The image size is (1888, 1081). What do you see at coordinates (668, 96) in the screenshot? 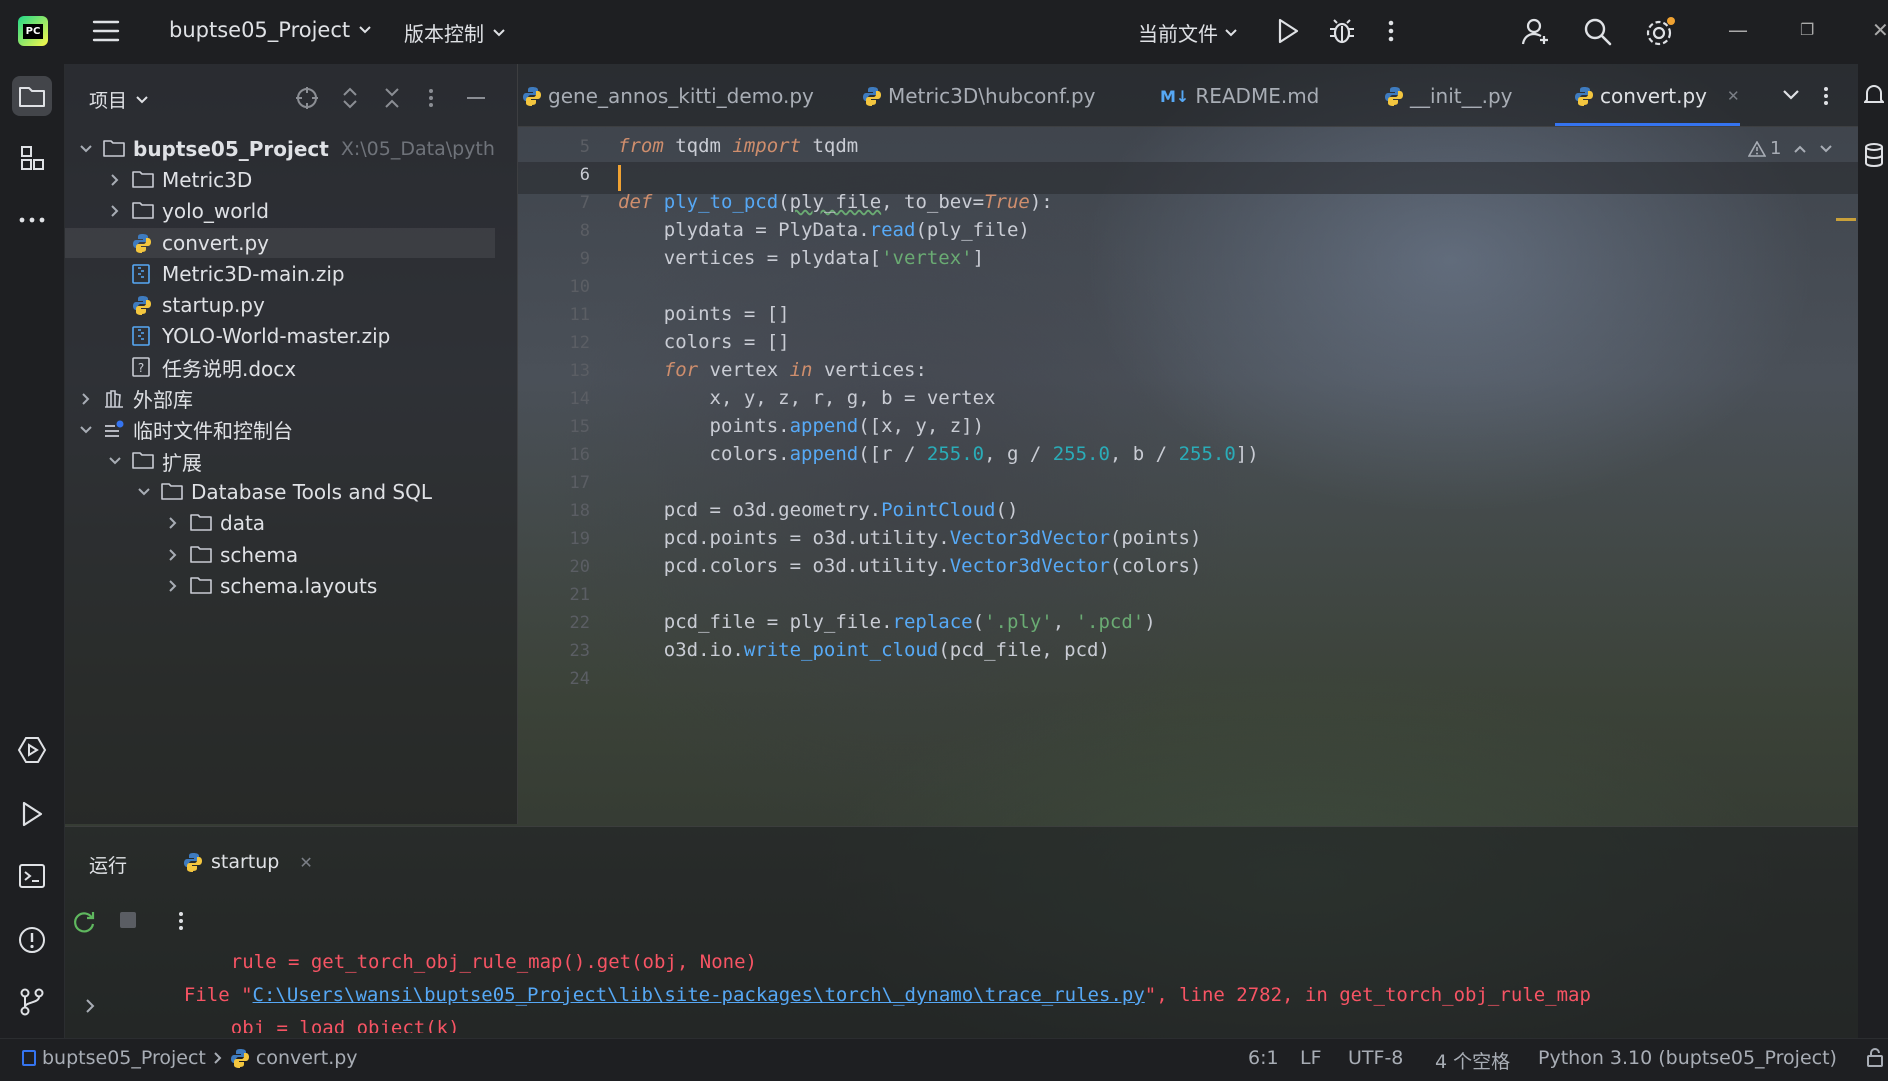
I see `editor-tab: gene_annos_kitti_demo.py` at bounding box center [668, 96].